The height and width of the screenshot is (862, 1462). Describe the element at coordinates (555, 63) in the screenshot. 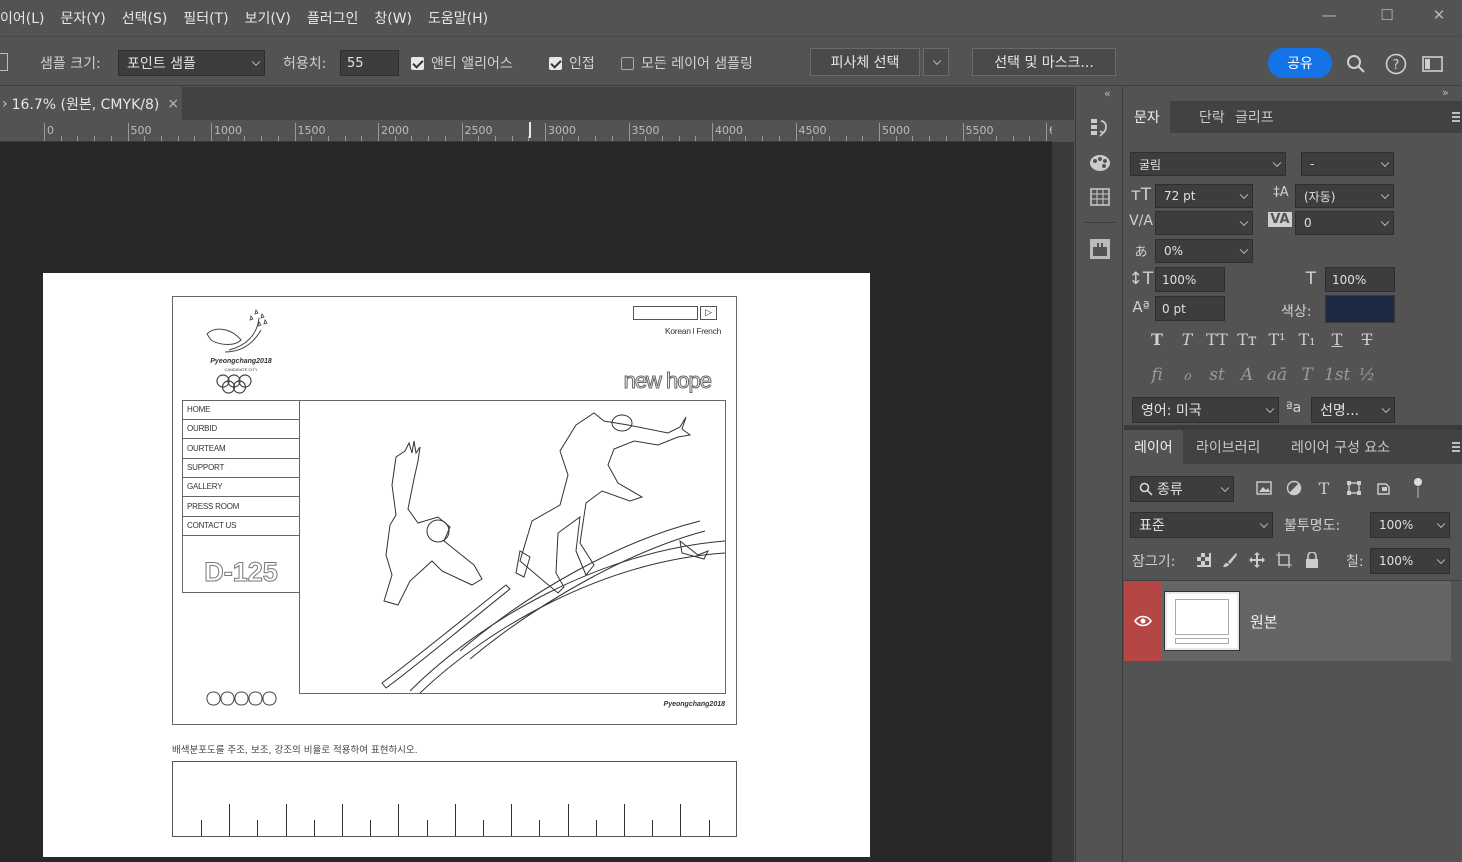

I see `contiguous-checkbox` at that location.